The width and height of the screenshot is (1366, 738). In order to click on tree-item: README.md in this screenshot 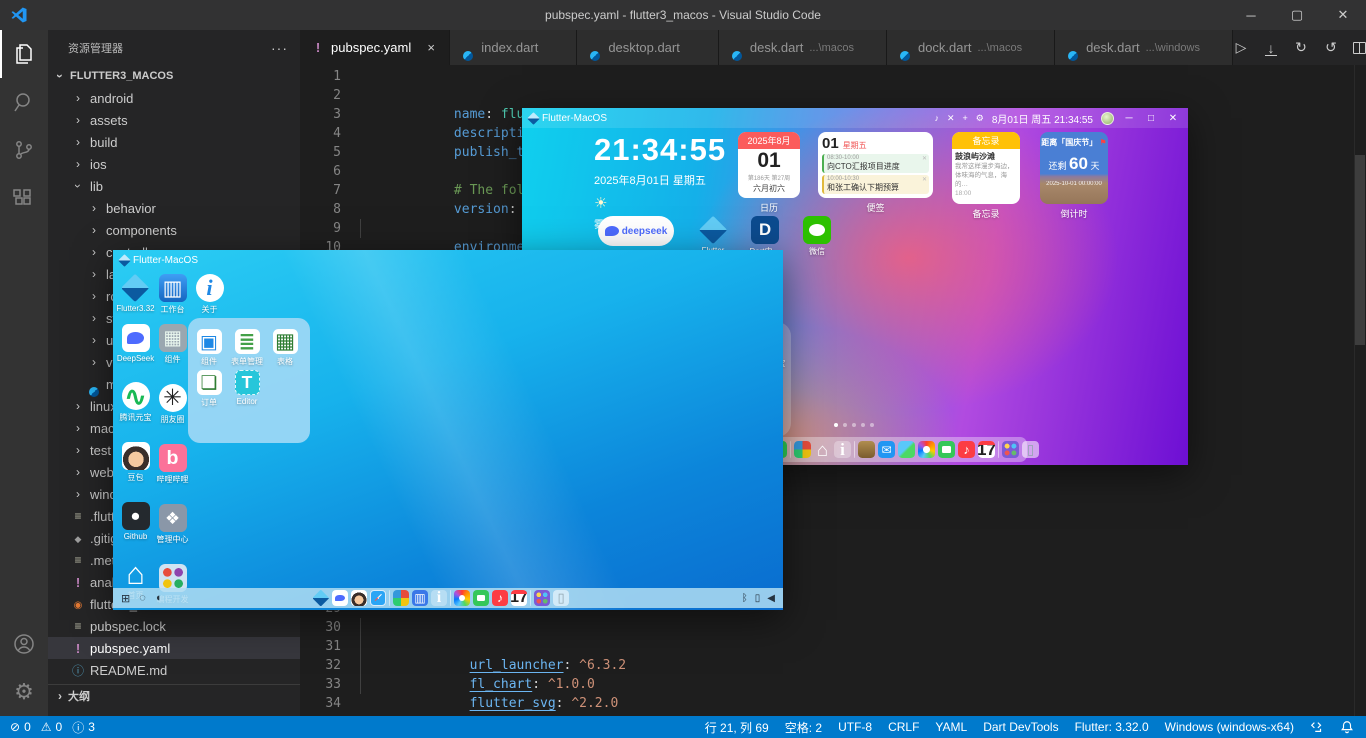, I will do `click(174, 670)`.